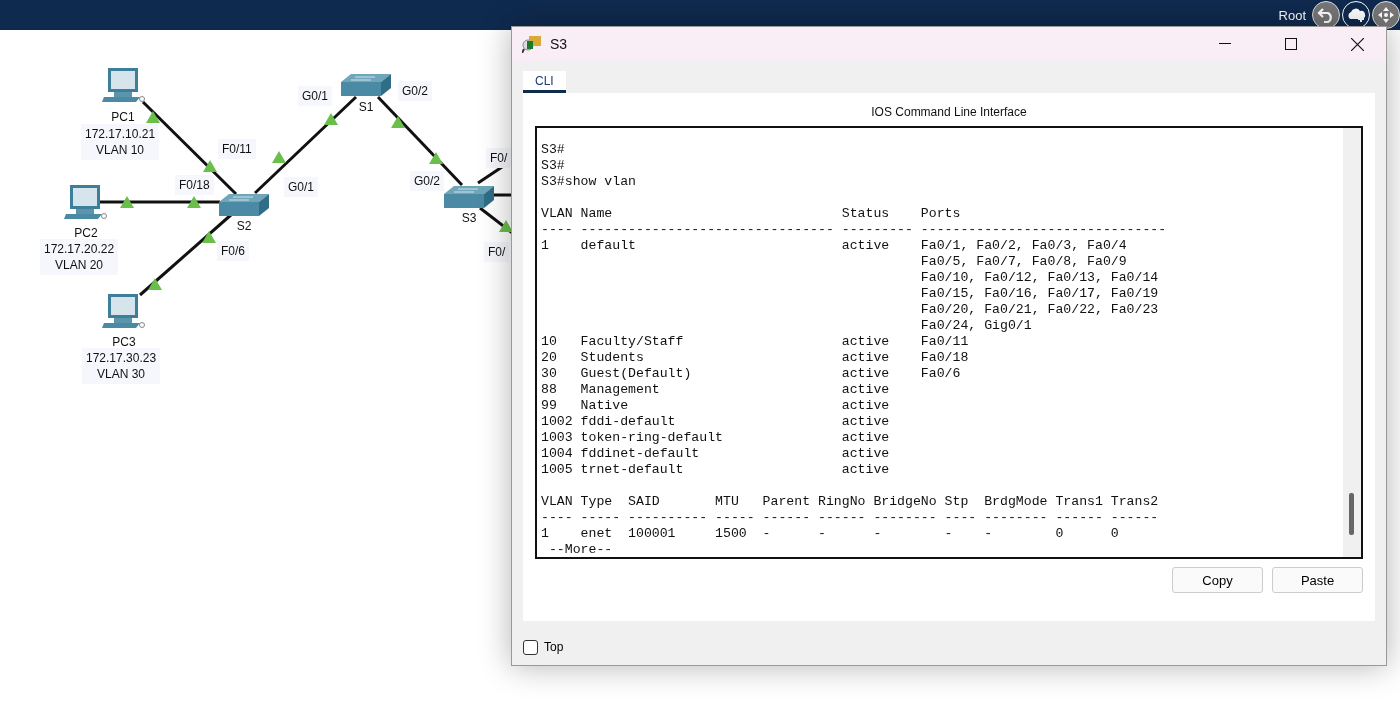 This screenshot has width=1400, height=703. What do you see at coordinates (1023, 262) in the screenshot?
I see `terminal-line: Fa0/5, Fa0/7, Fa0/8, Fa0/9` at bounding box center [1023, 262].